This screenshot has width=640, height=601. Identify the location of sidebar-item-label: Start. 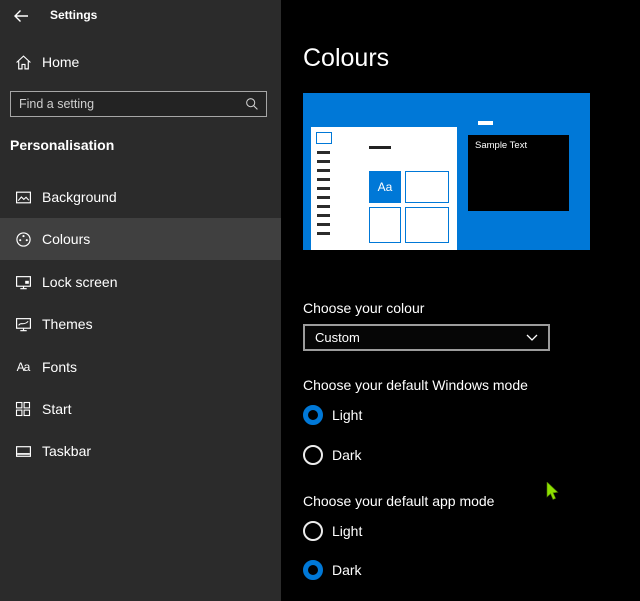
(57, 409).